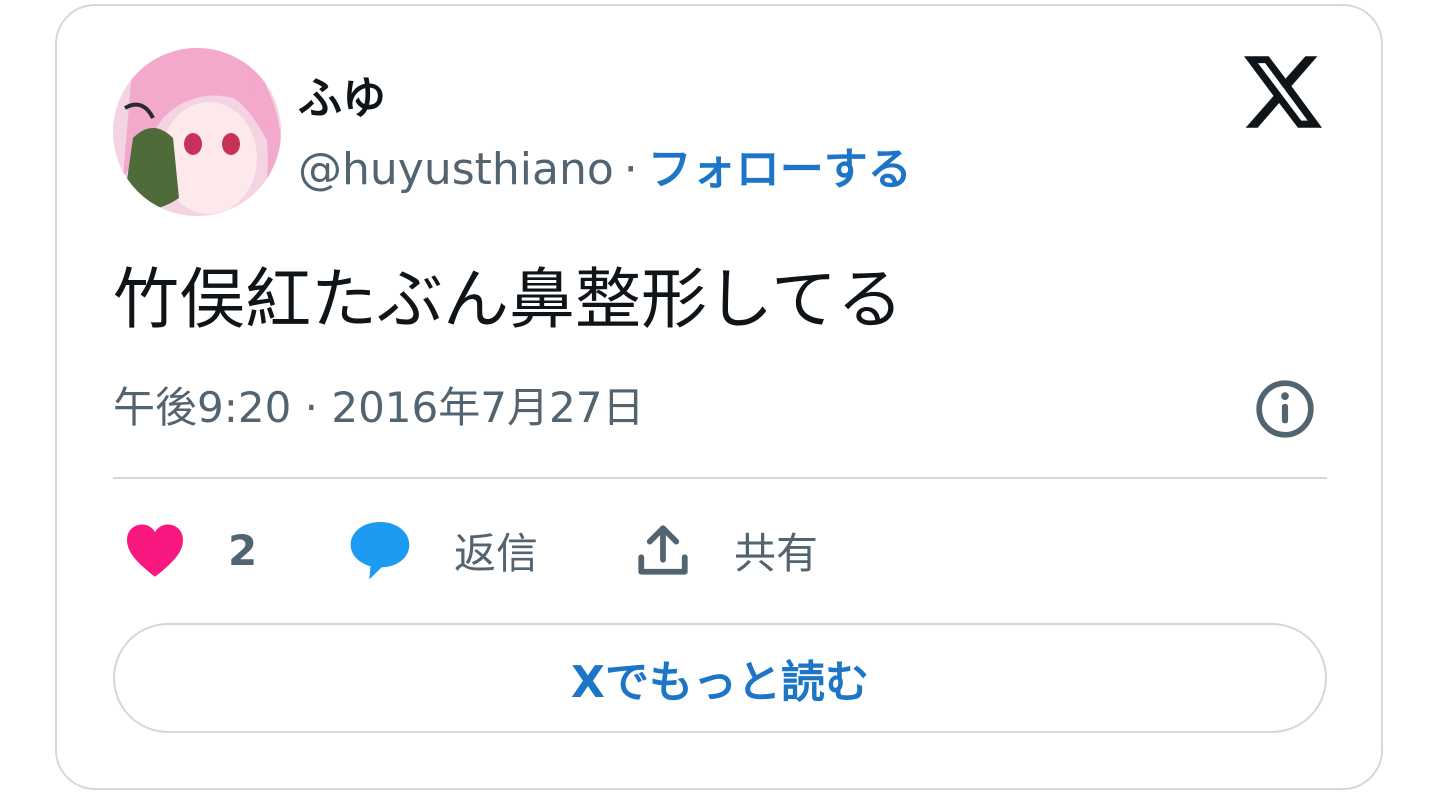 The width and height of the screenshot is (1440, 794). I want to click on x-logo-icon, so click(1283, 92).